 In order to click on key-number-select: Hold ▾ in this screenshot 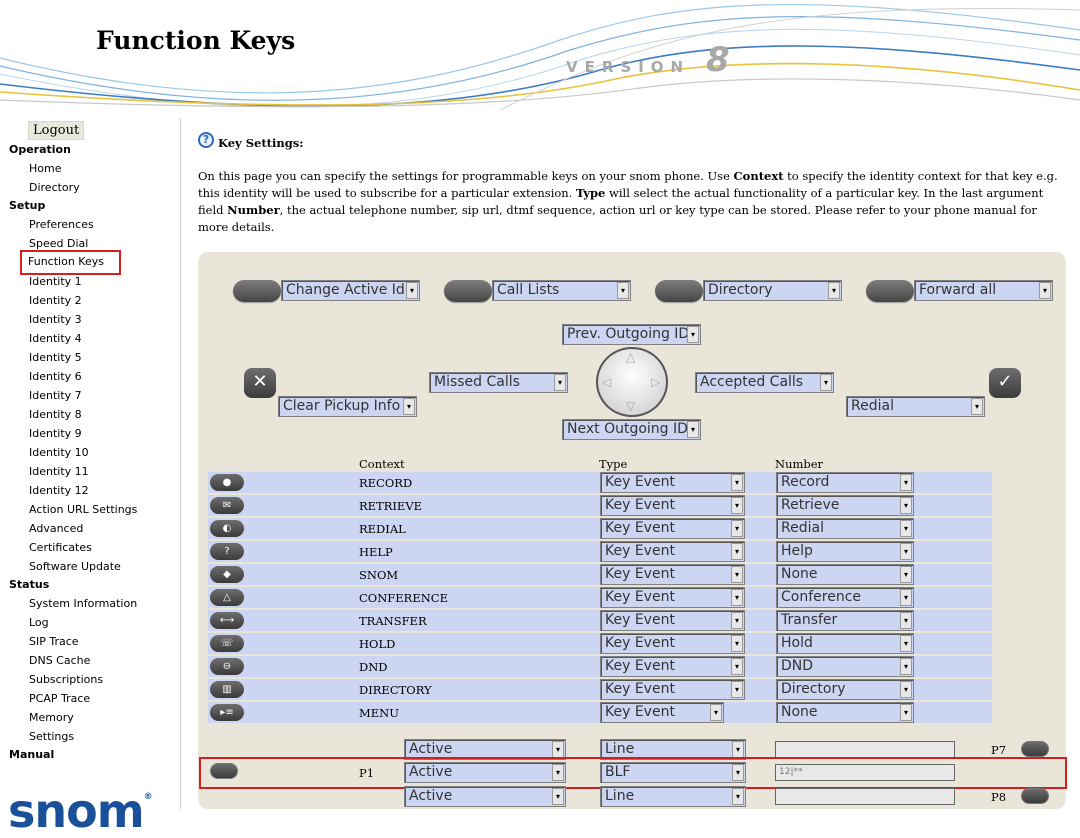, I will do `click(845, 643)`.